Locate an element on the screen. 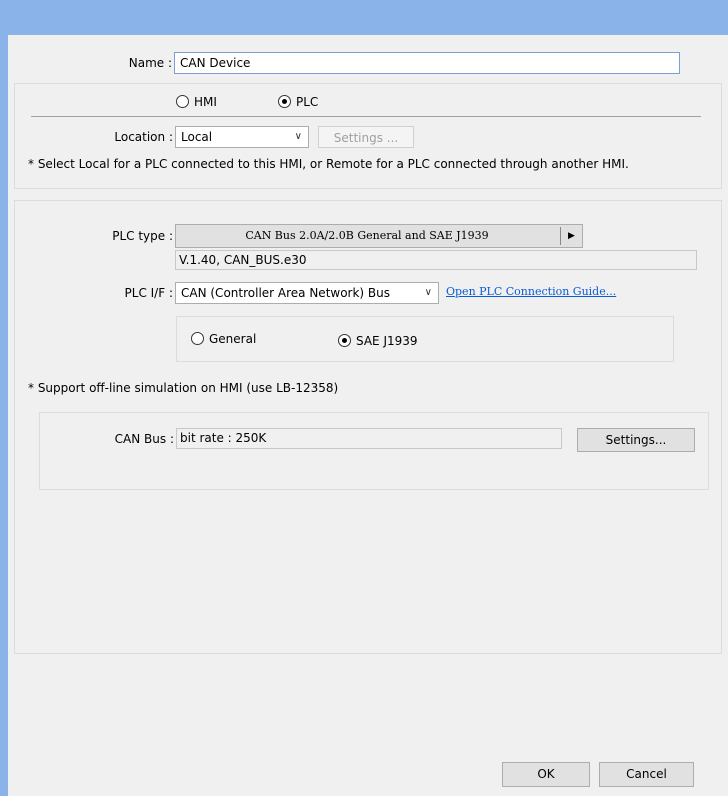  plc-if-select: CAN (Controller Area Network) Bus ∨ is located at coordinates (307, 293).